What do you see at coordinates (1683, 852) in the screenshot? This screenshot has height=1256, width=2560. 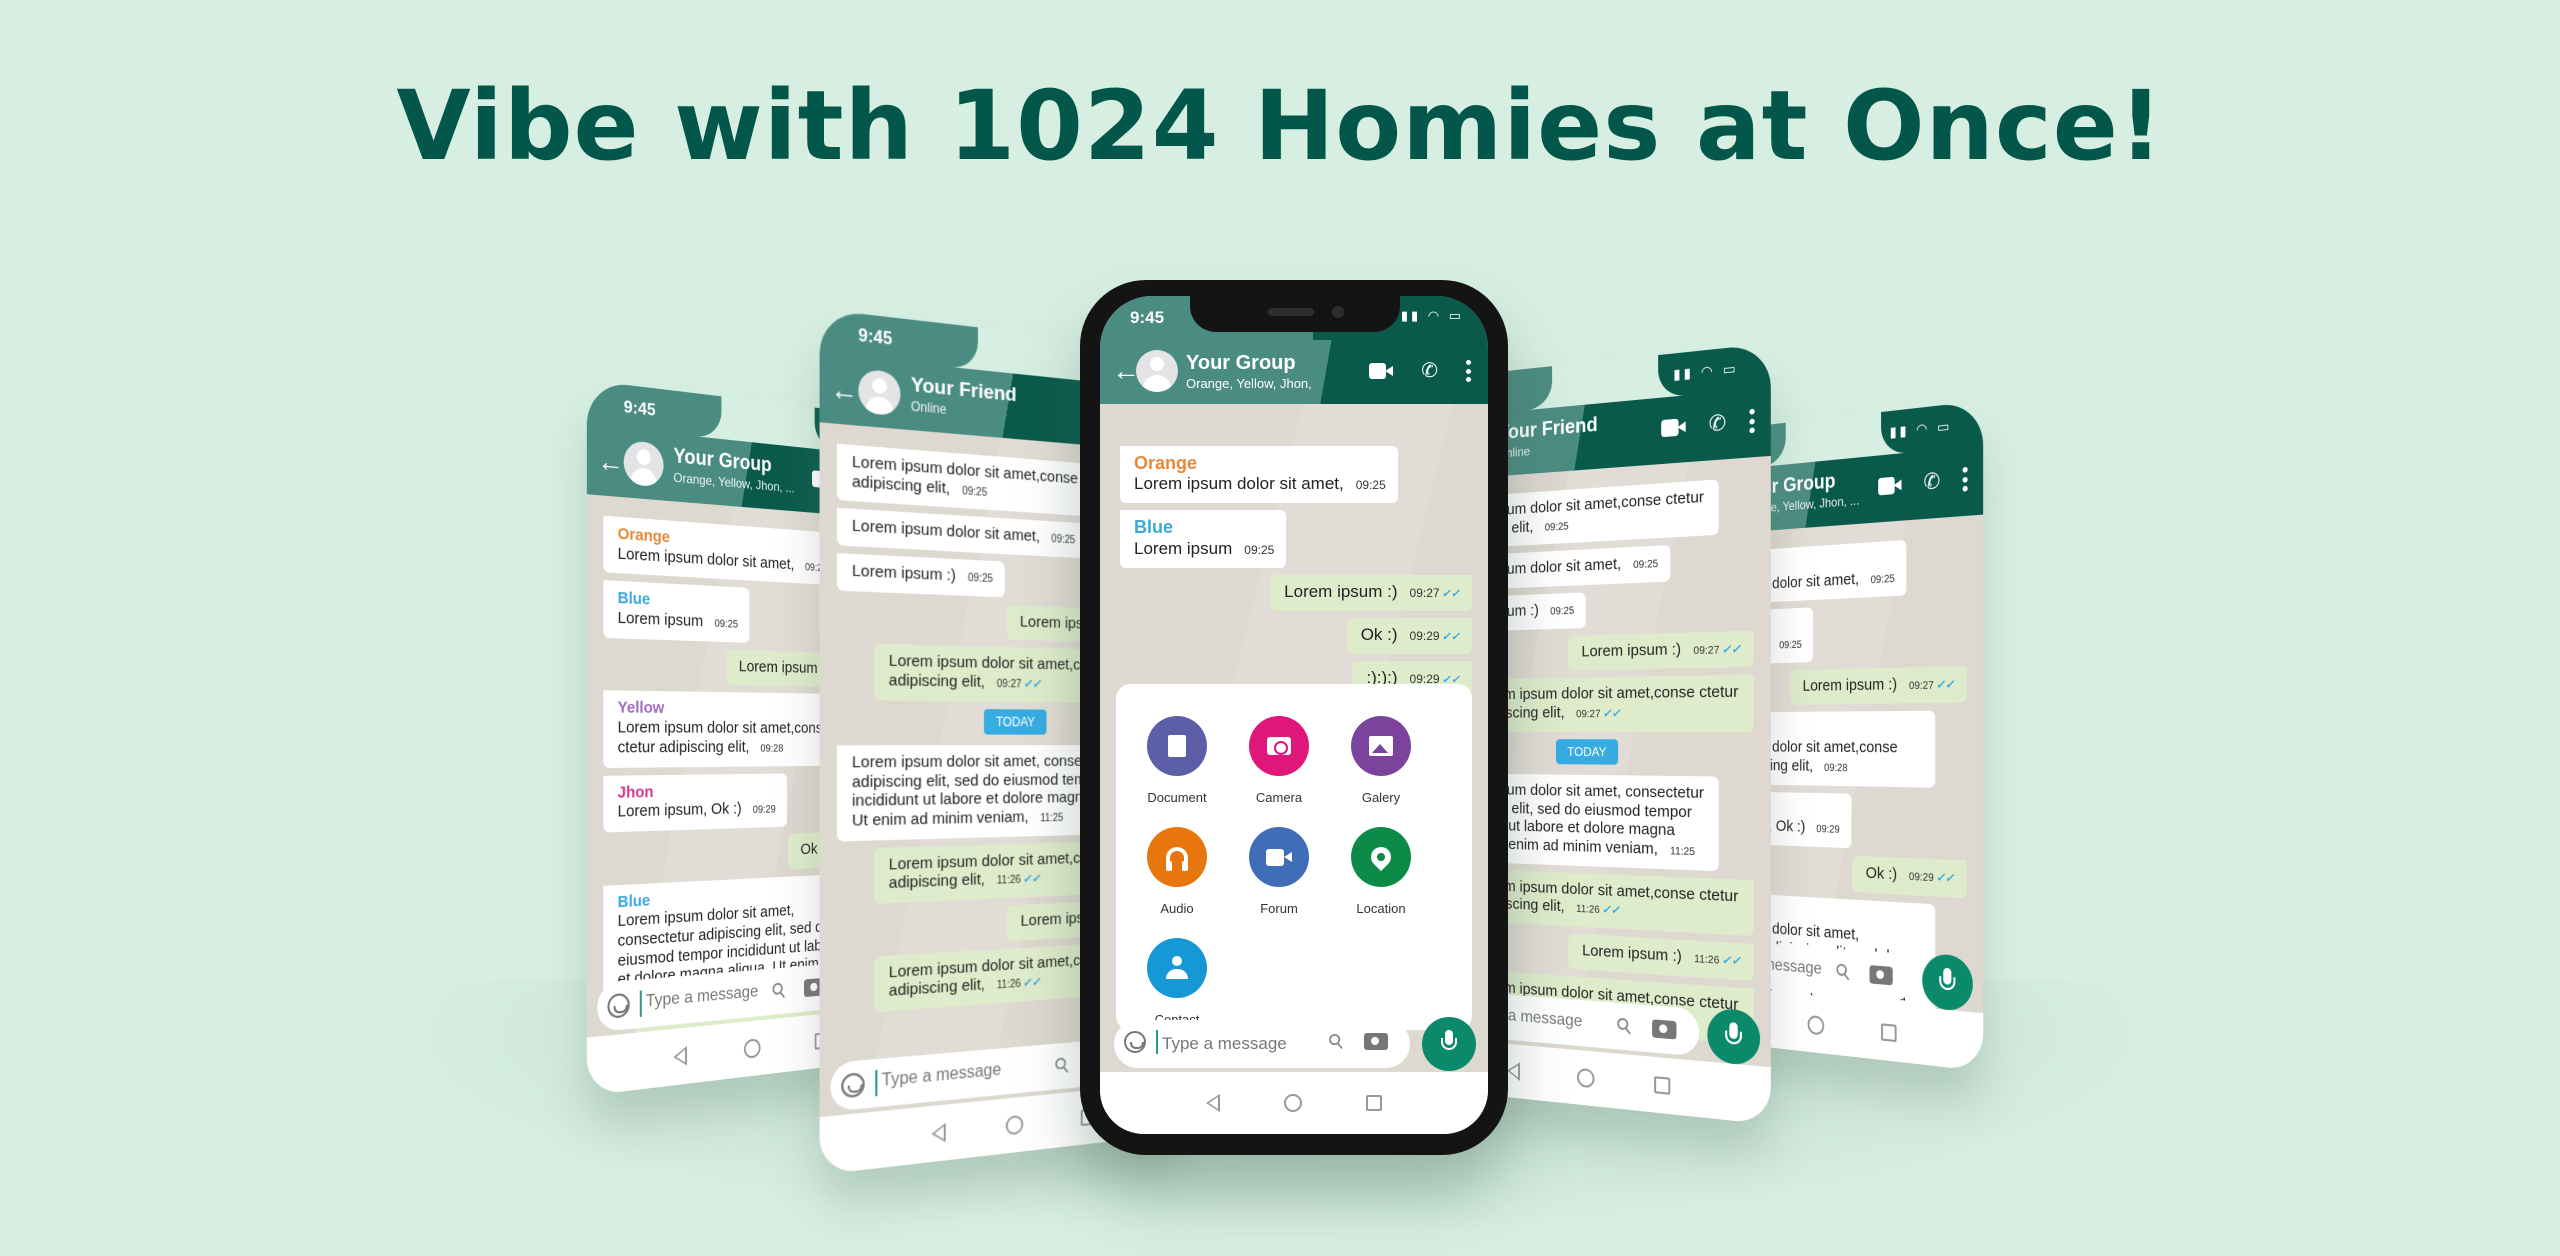 I see `message-time: 11:25` at bounding box center [1683, 852].